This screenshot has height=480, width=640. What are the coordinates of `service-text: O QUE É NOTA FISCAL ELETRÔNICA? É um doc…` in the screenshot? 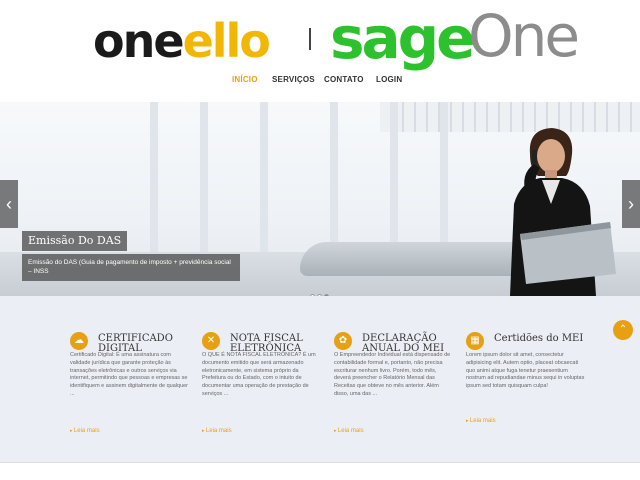 It's located at (259, 374).